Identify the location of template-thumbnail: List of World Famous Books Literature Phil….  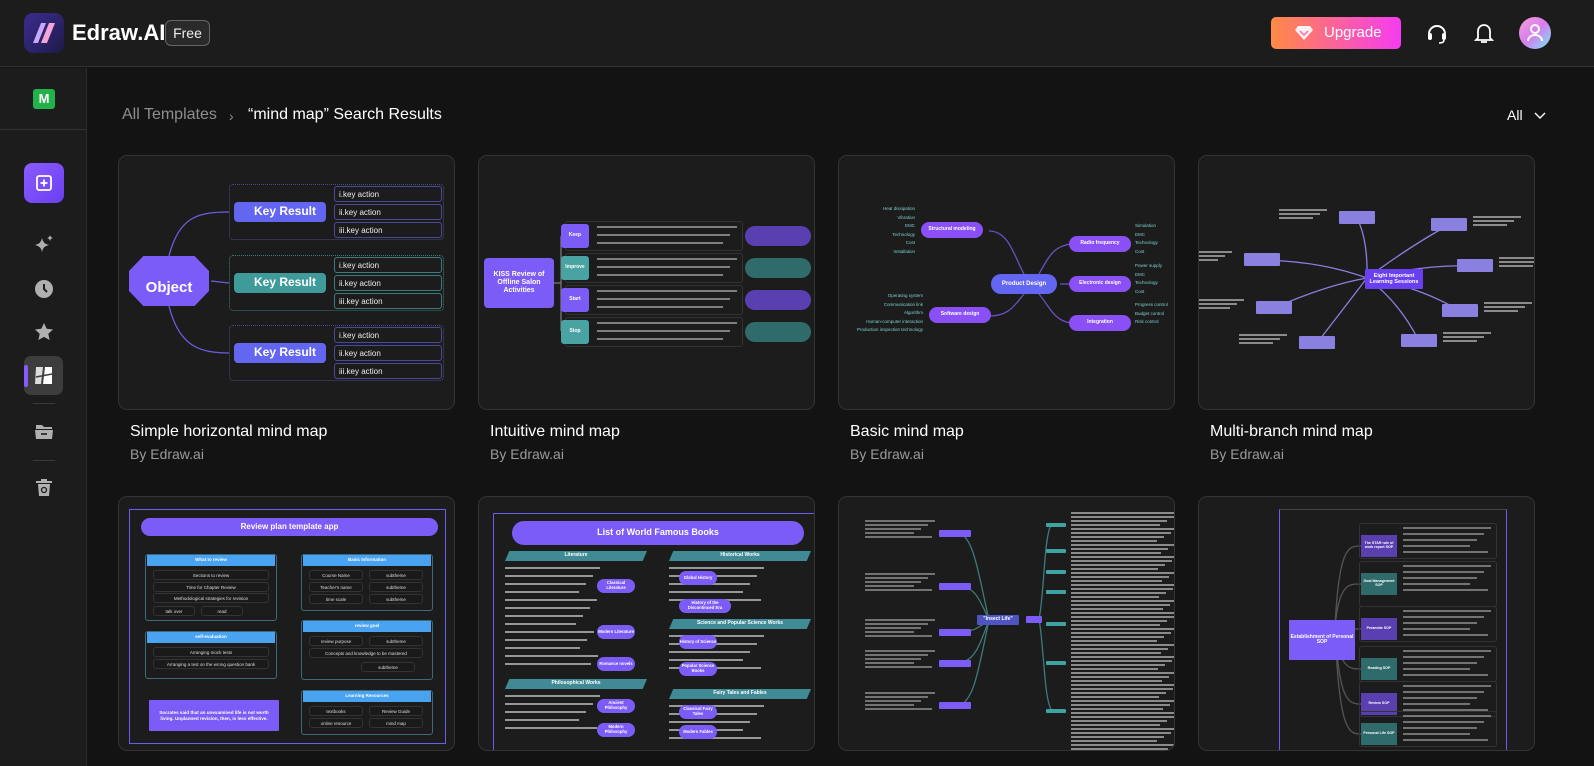
(646, 623).